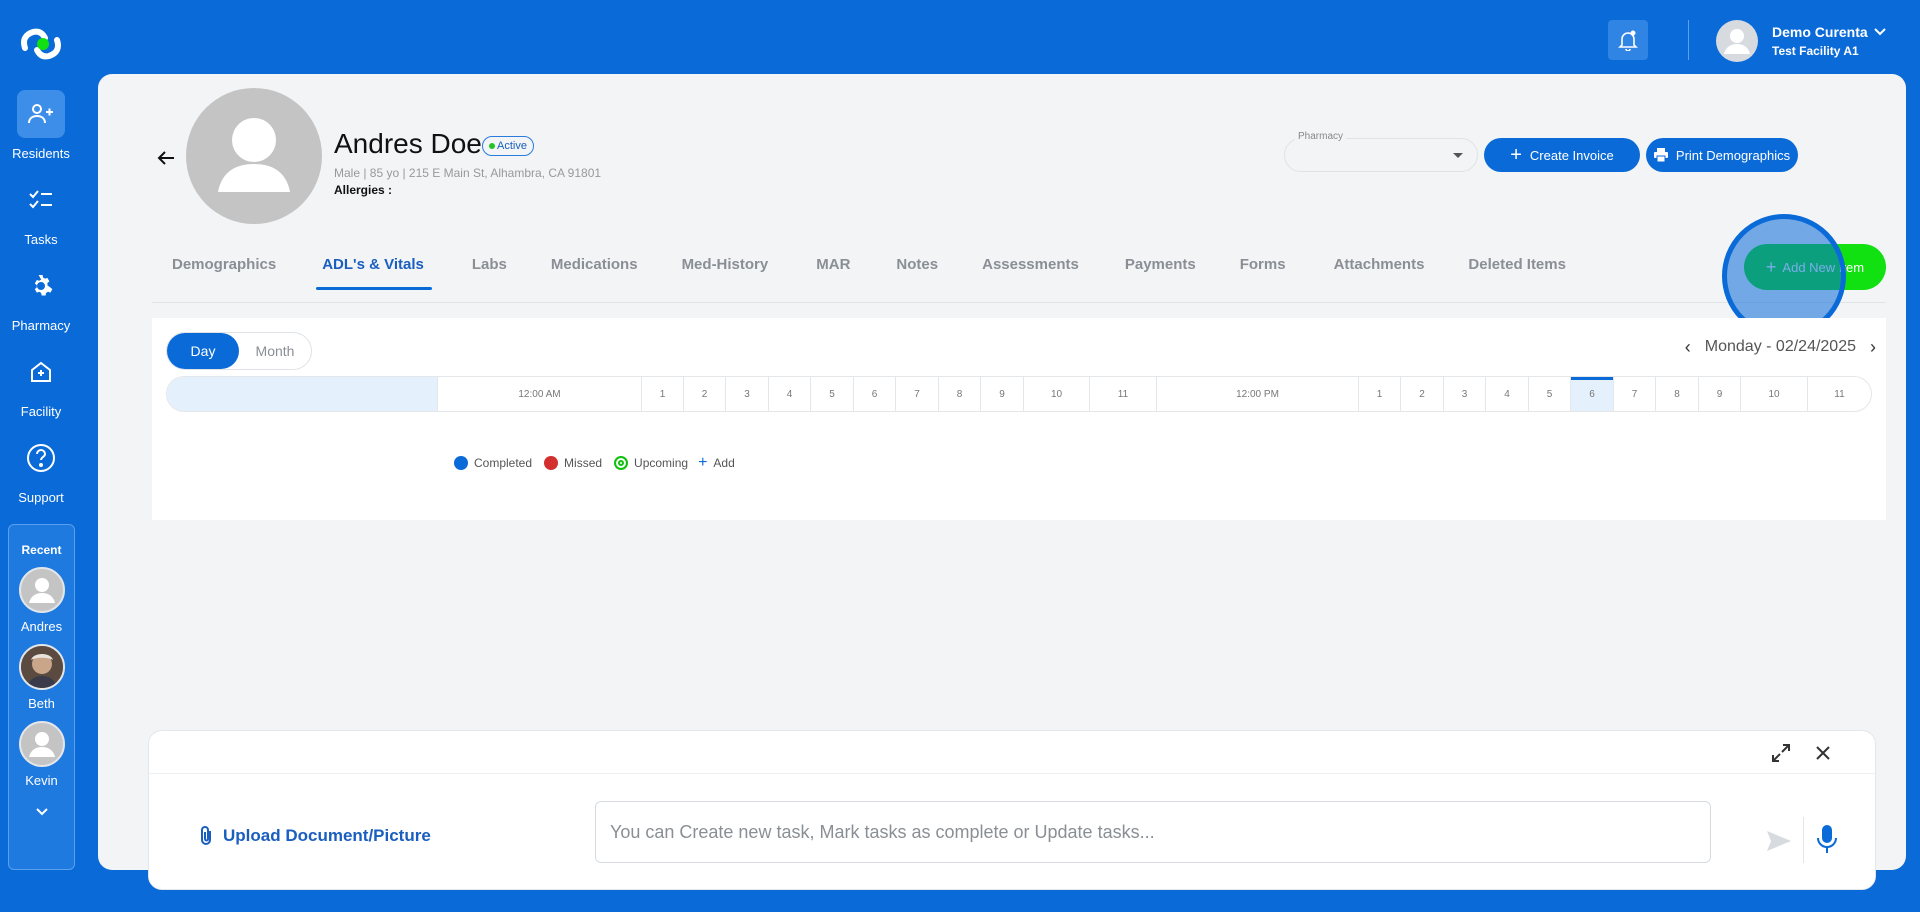 The height and width of the screenshot is (912, 1920). Describe the element at coordinates (41, 44) in the screenshot. I see `app-logo-icon` at that location.